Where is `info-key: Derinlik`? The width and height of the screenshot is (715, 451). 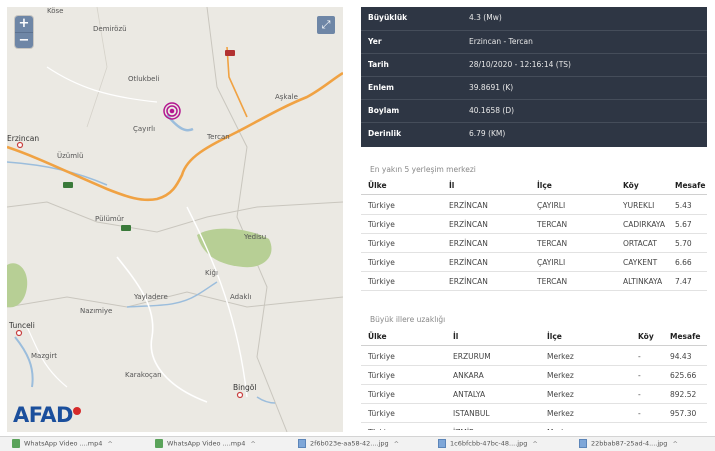 info-key: Derinlik is located at coordinates (385, 133).